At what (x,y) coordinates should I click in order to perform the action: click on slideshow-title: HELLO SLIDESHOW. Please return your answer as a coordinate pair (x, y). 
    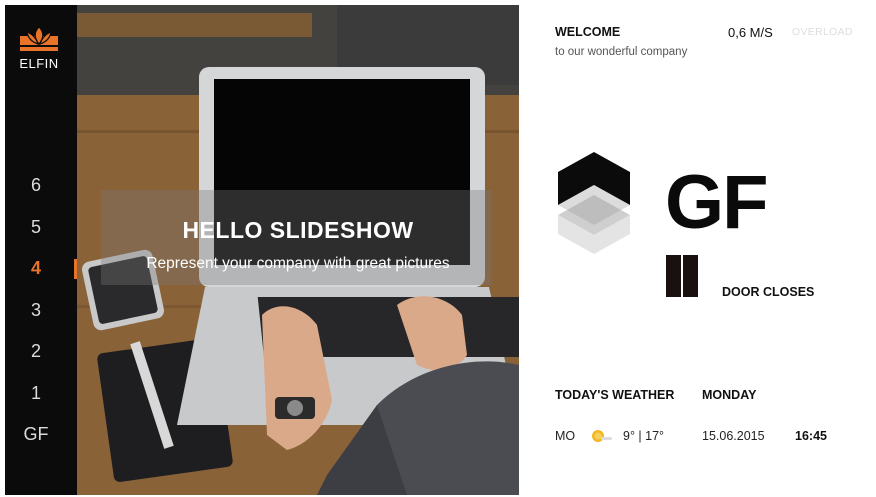
    Looking at the image, I should click on (298, 230).